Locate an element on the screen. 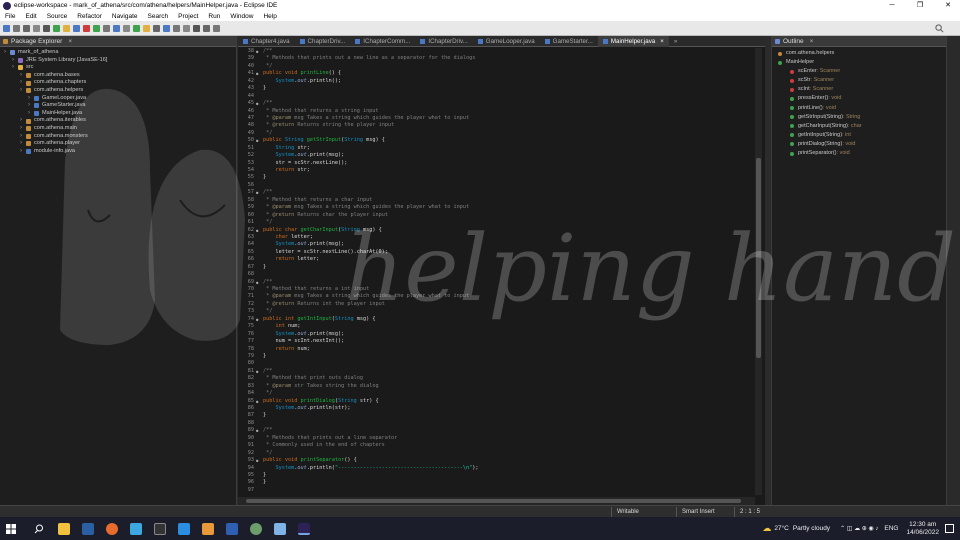  bird-app-icon is located at coordinates (136, 528).